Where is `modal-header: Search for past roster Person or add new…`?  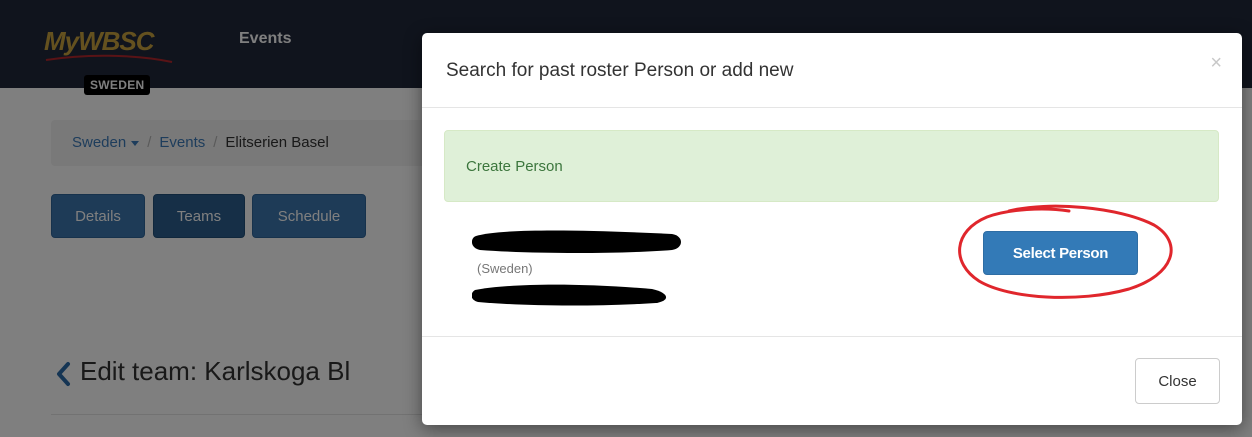 modal-header: Search for past roster Person or add new… is located at coordinates (832, 70).